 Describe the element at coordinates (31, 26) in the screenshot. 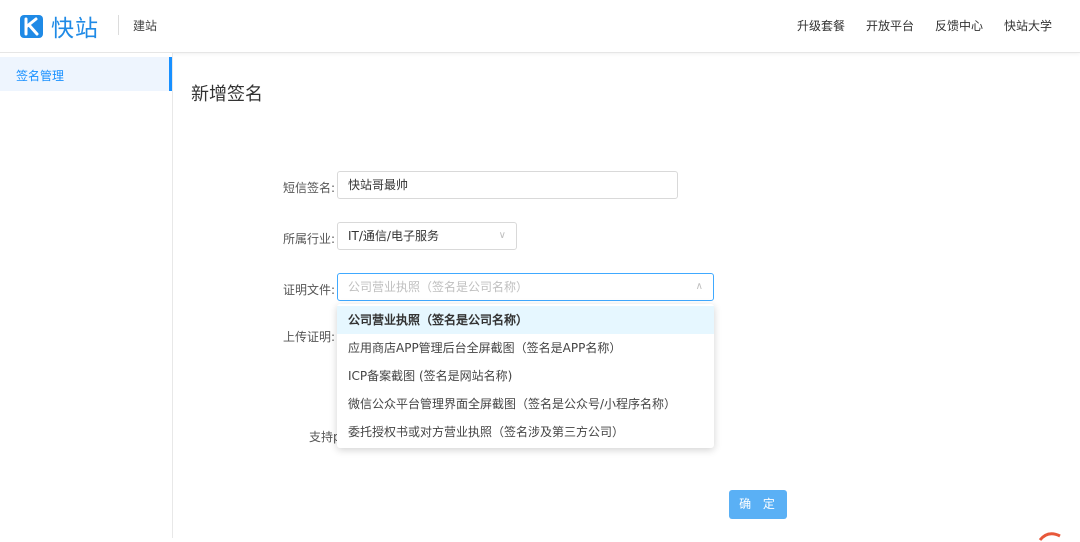

I see `kuaizhan-logo-icon` at that location.